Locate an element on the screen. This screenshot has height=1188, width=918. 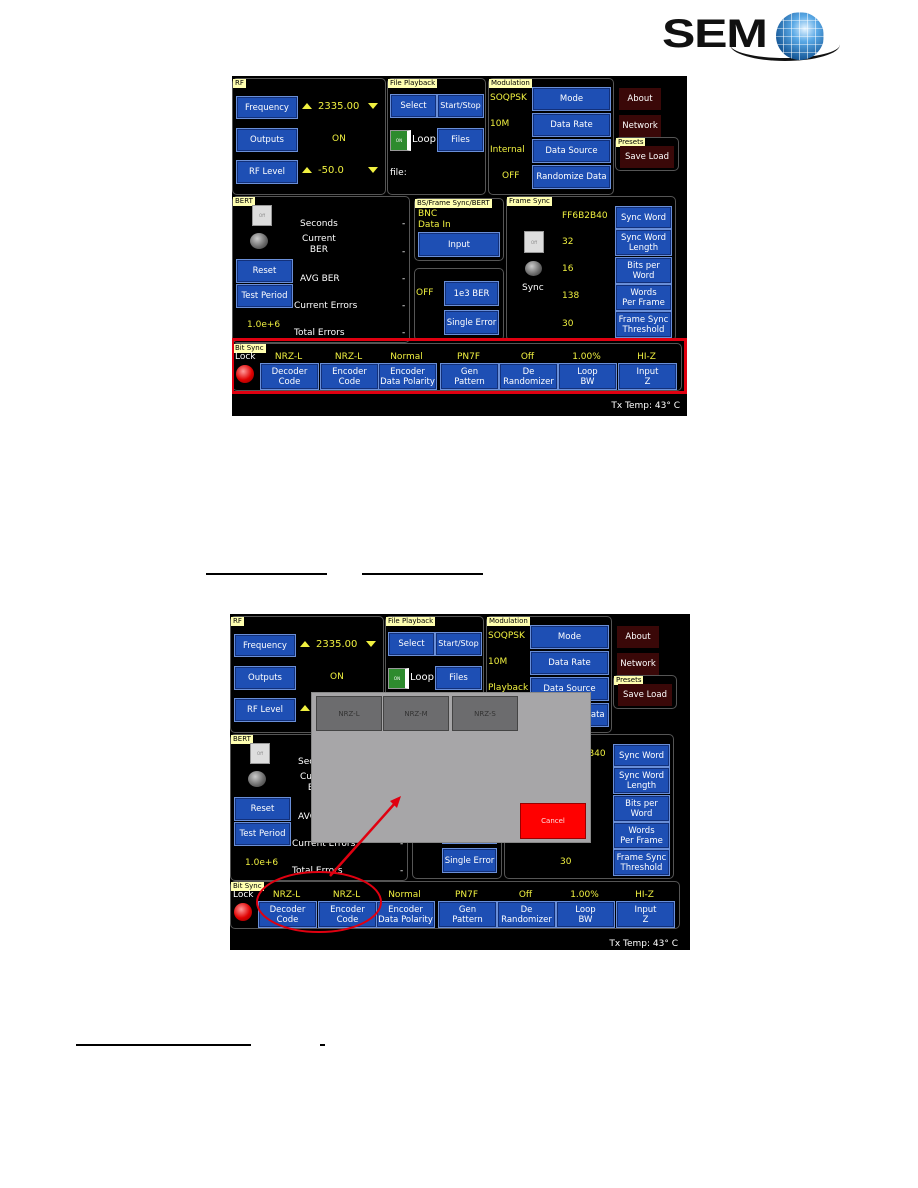
annotation-overlay is located at coordinates (328, 864).